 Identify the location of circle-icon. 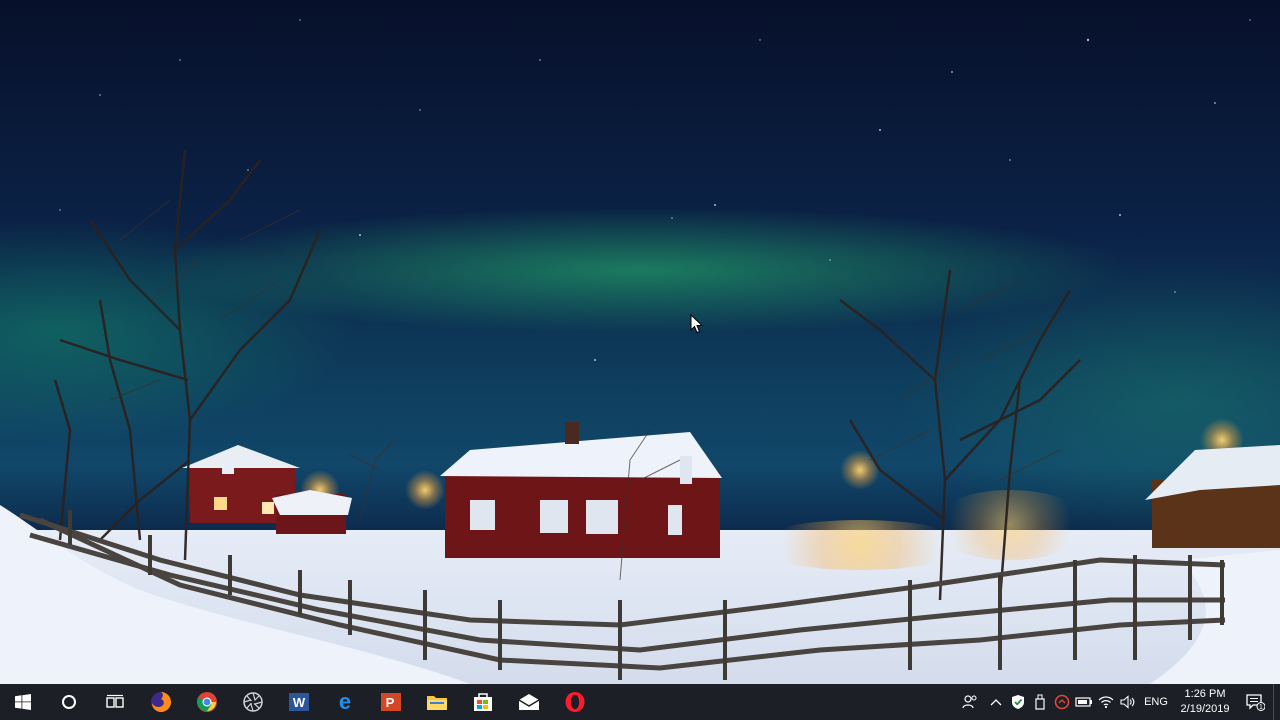
(69, 702).